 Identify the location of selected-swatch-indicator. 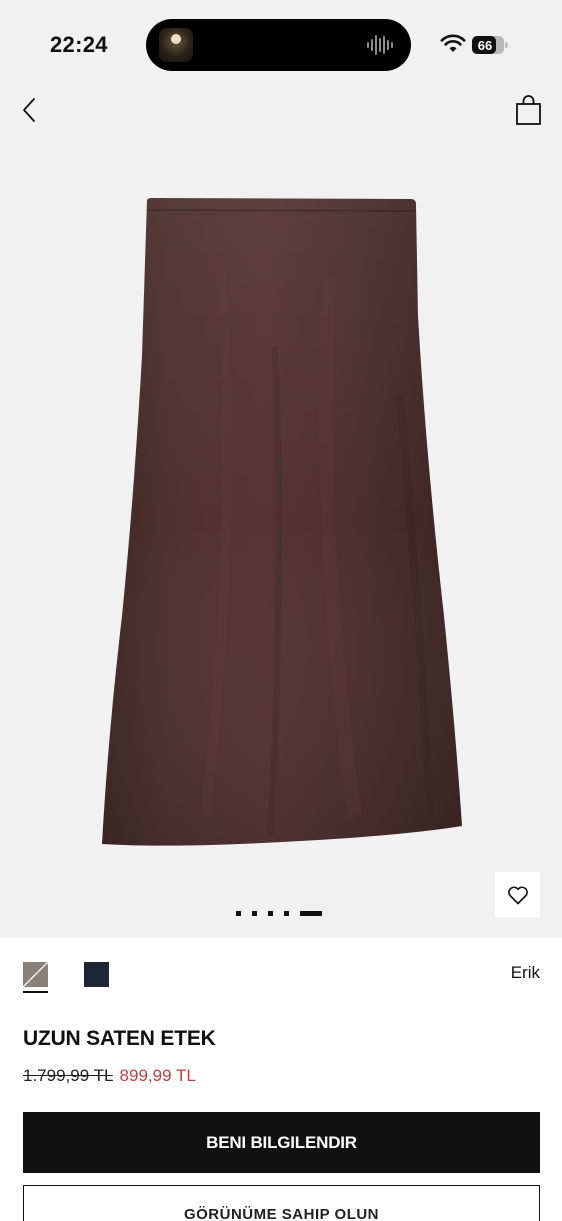
(35, 992).